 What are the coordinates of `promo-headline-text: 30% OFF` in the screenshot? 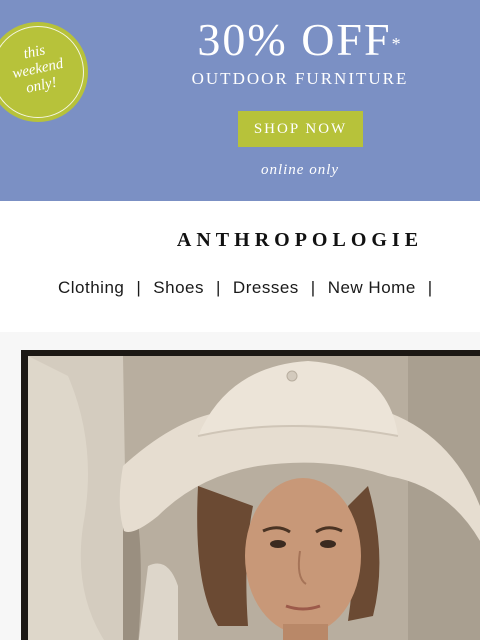 It's located at (294, 39).